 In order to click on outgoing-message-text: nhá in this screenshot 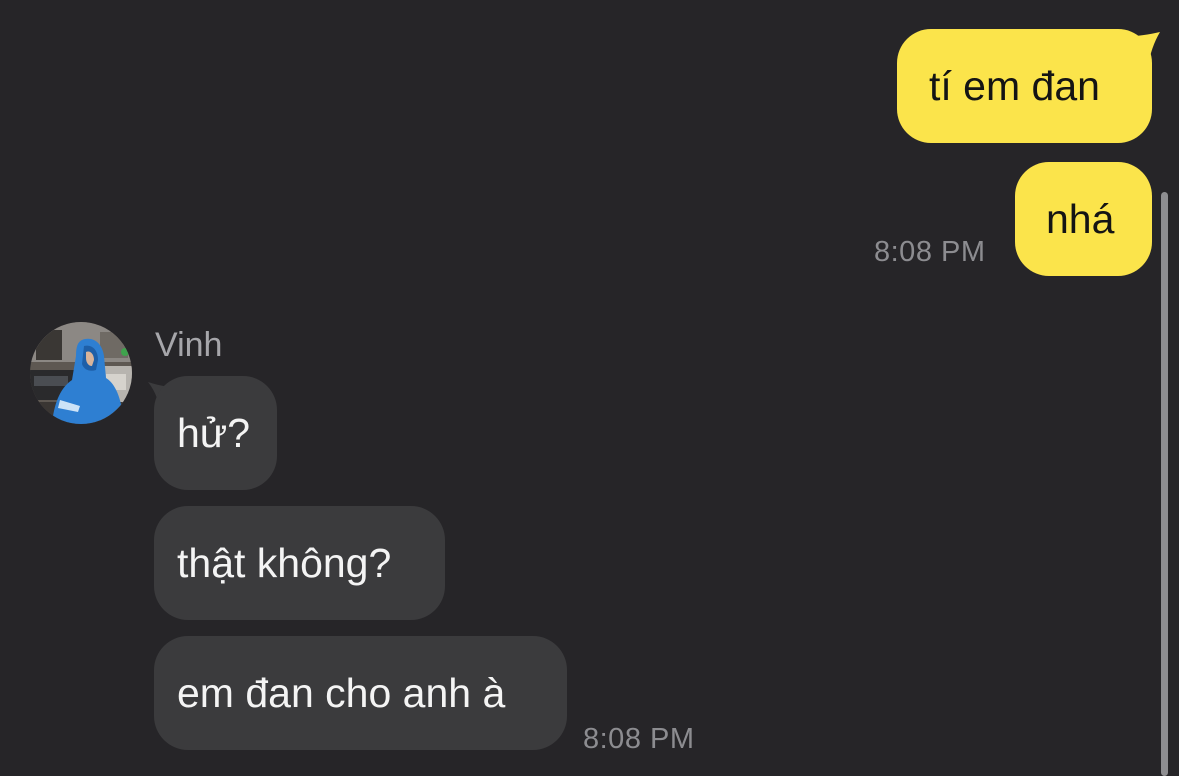, I will do `click(1080, 218)`.